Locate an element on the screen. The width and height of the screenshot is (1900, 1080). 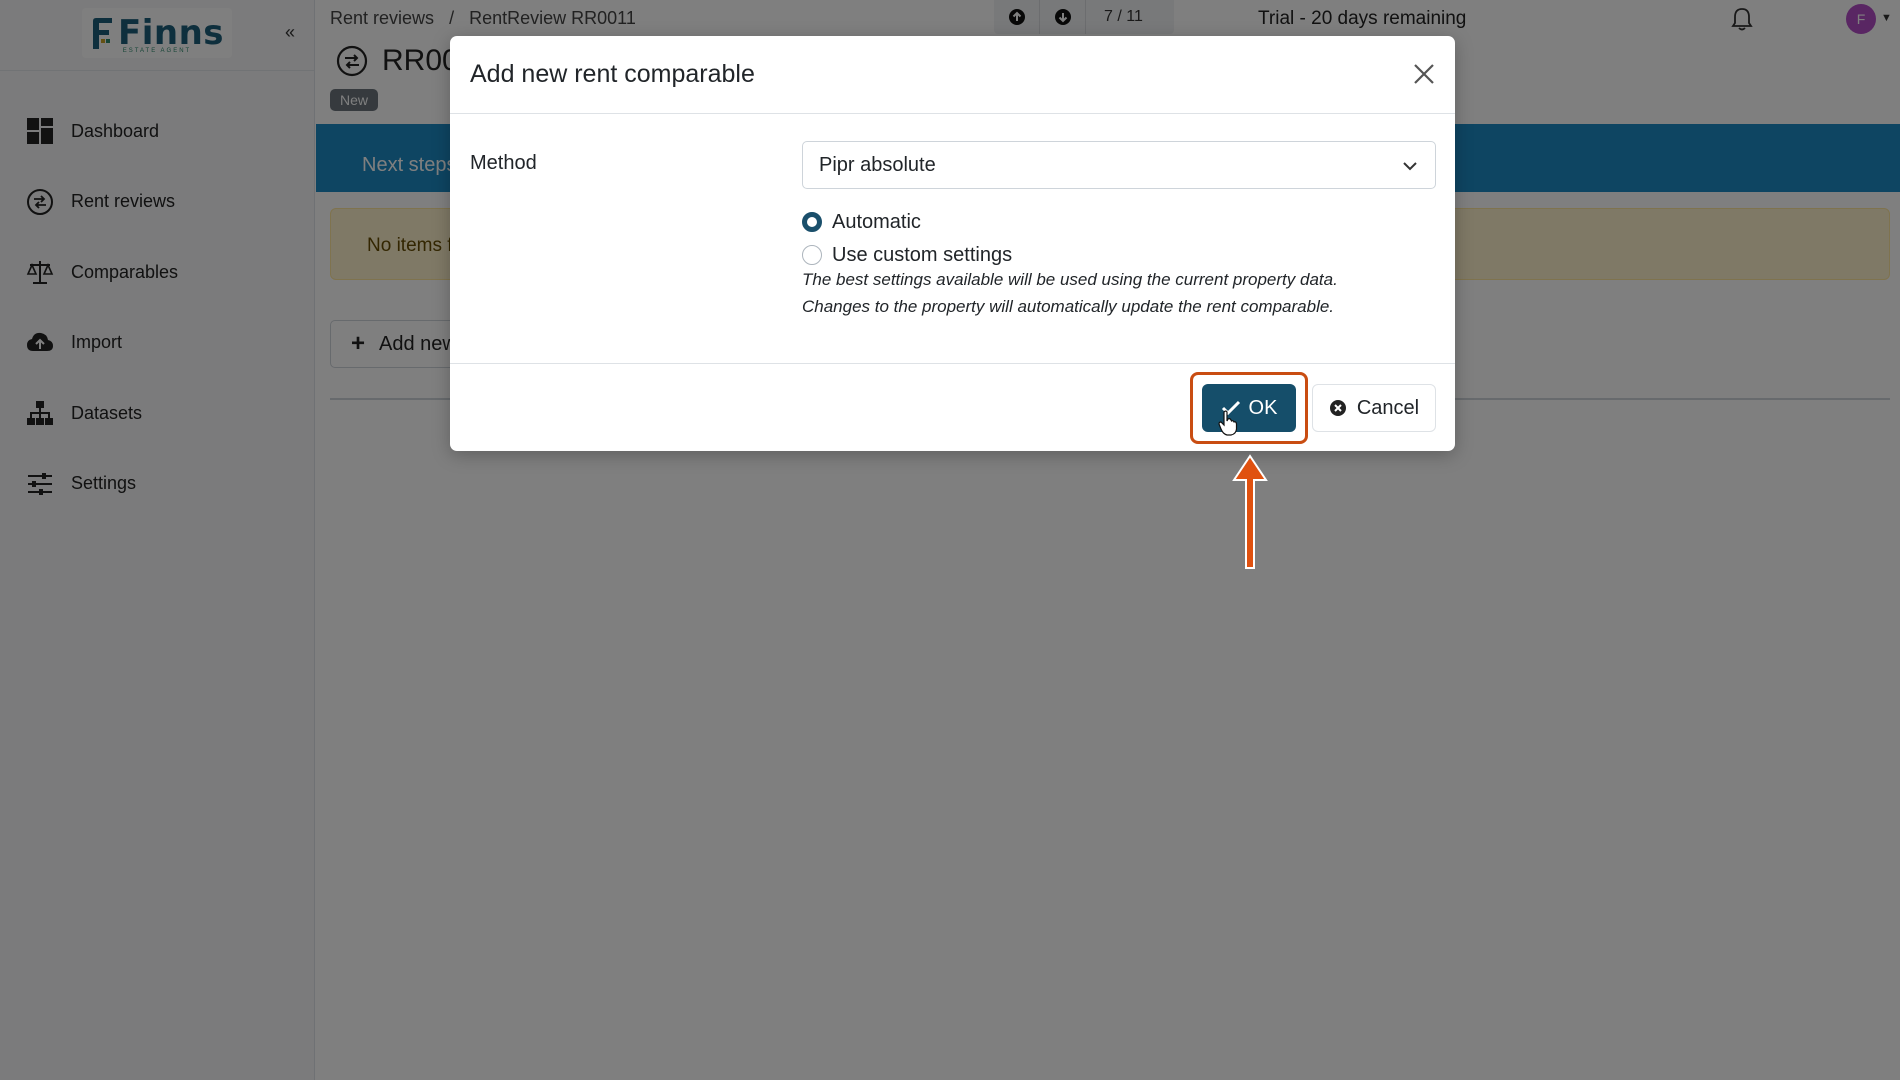
close-icon is located at coordinates (1424, 74).